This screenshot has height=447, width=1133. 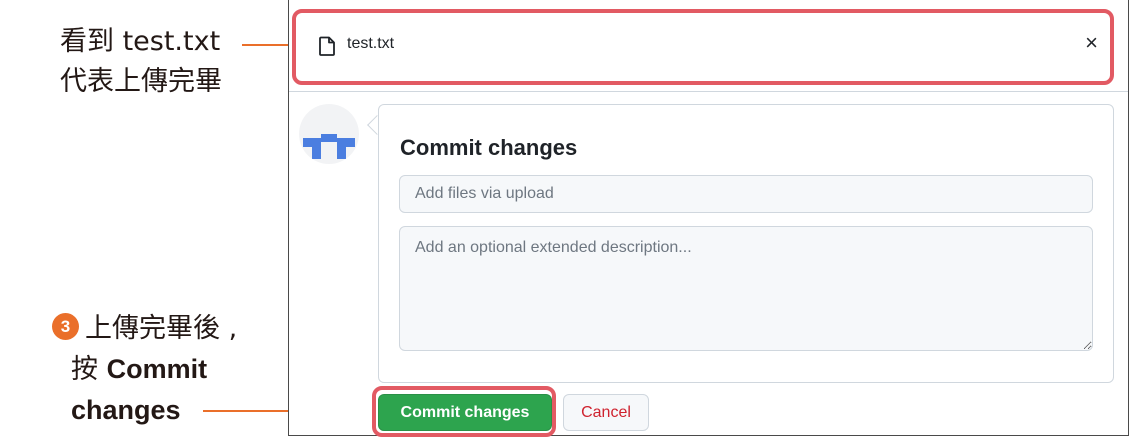 What do you see at coordinates (746, 194) in the screenshot?
I see `commit-summary-input` at bounding box center [746, 194].